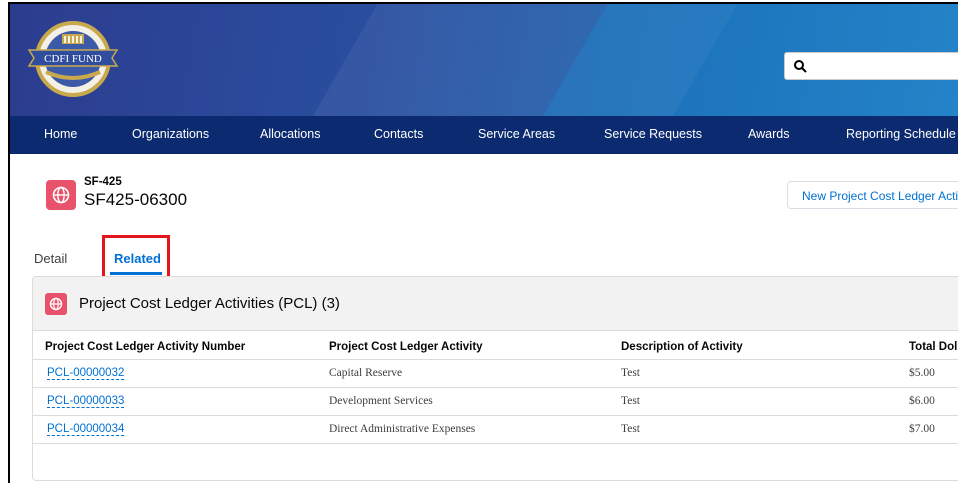  I want to click on pcl-number-link: PCL-00000032, so click(86, 373).